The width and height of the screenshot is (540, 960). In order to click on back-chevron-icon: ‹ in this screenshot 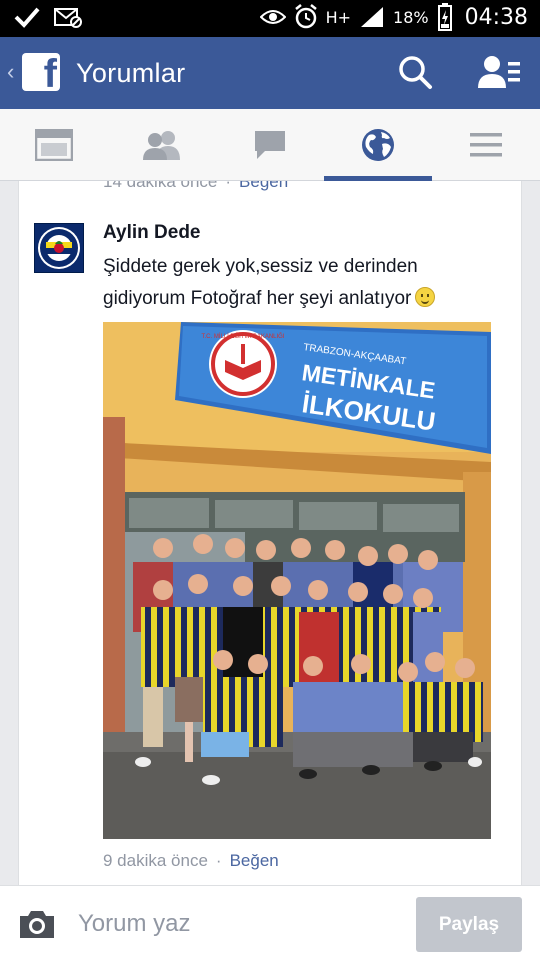, I will do `click(10, 72)`.